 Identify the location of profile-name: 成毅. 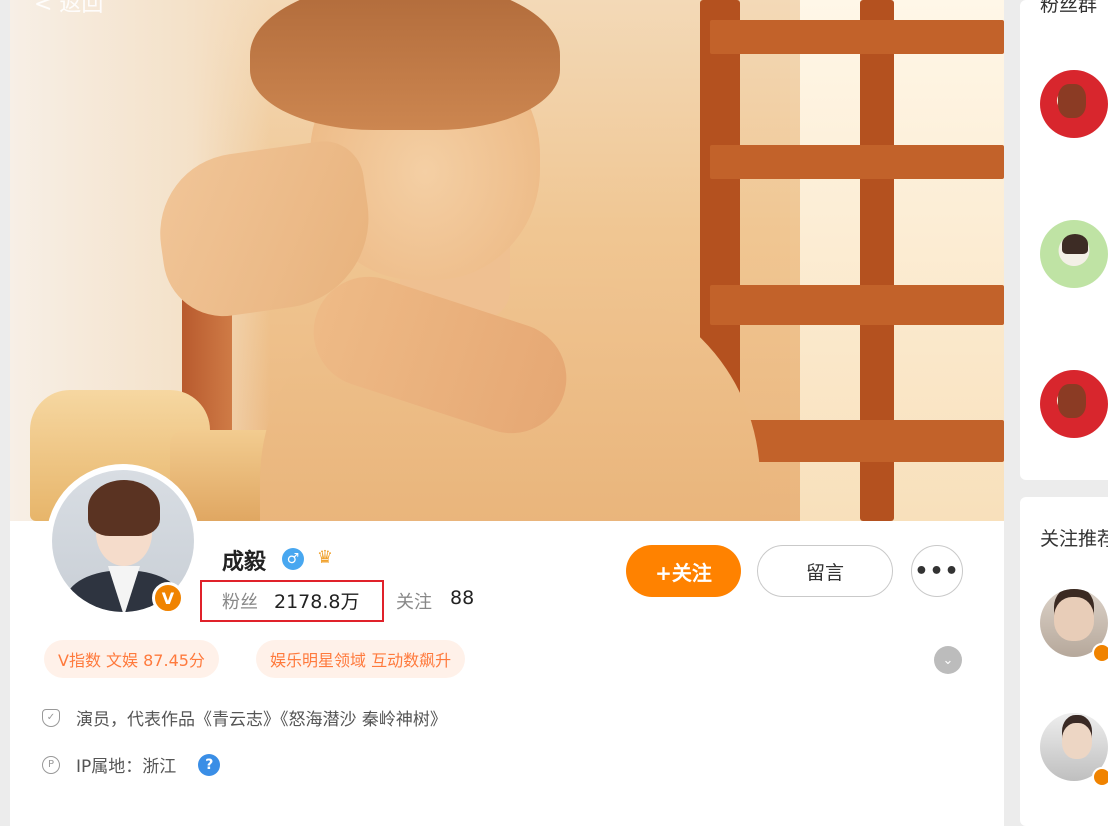
(244, 562).